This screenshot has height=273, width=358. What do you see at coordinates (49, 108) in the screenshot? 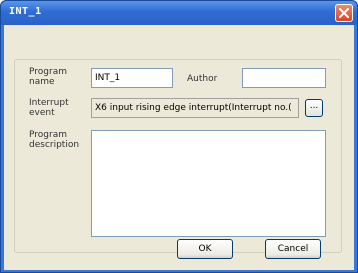
I see `interrupt-event-label: Interrupt event` at bounding box center [49, 108].